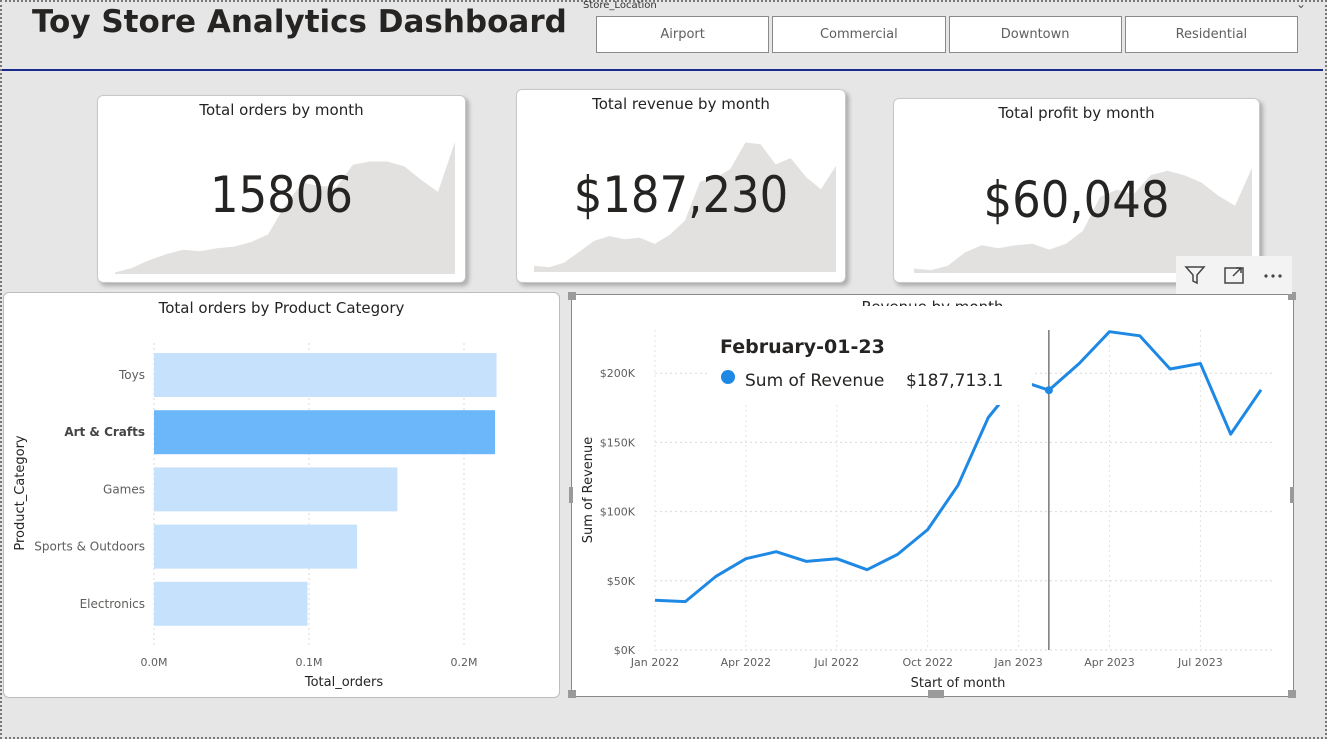 The width and height of the screenshot is (1327, 739). I want to click on x-tick-label: Apr 2023, so click(1109, 662).